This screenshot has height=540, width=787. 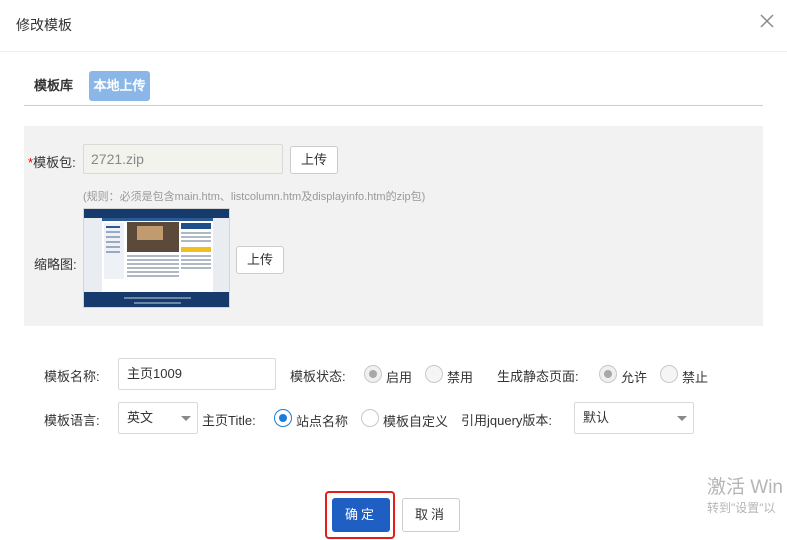 I want to click on status-disable-radio, so click(x=434, y=374).